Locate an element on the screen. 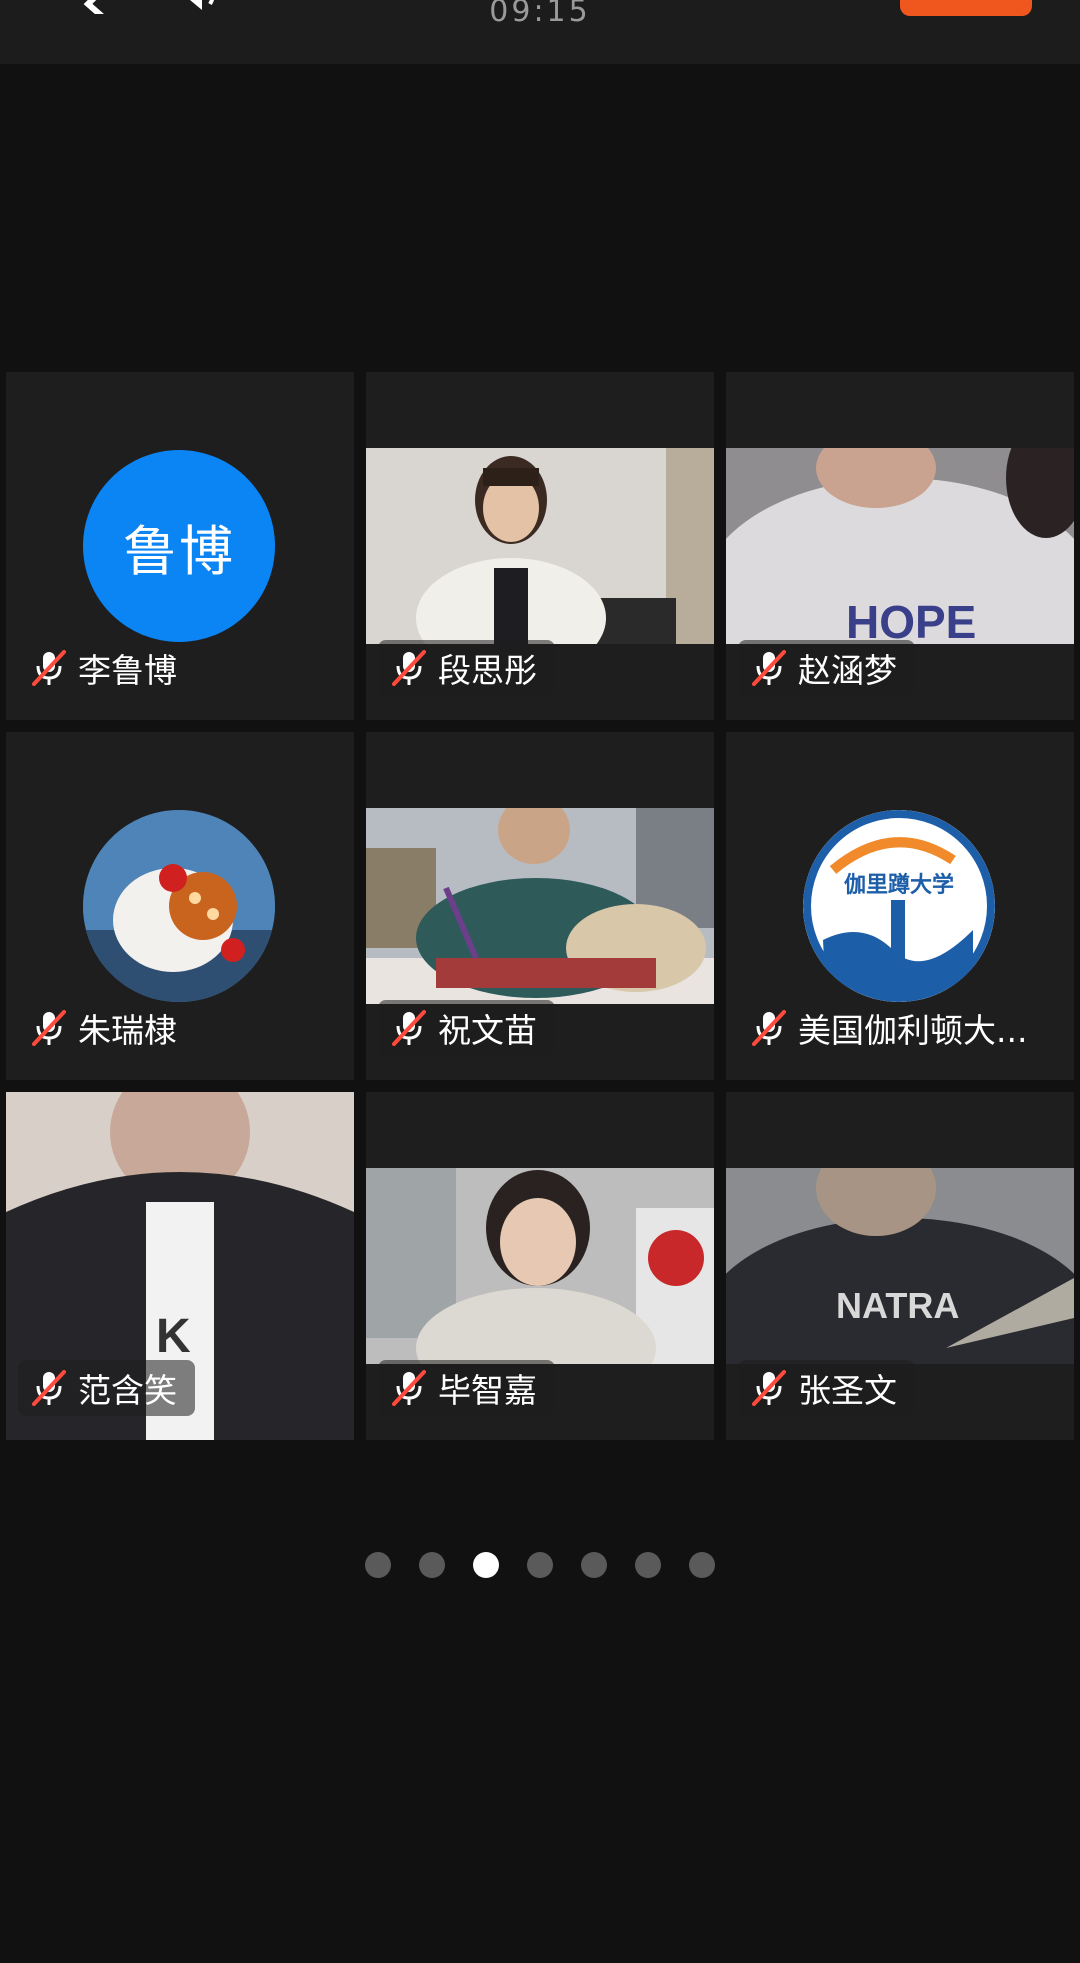 Image resolution: width=1080 pixels, height=1963 pixels. participant-tile: HOPE 赵涵梦 is located at coordinates (900, 546).